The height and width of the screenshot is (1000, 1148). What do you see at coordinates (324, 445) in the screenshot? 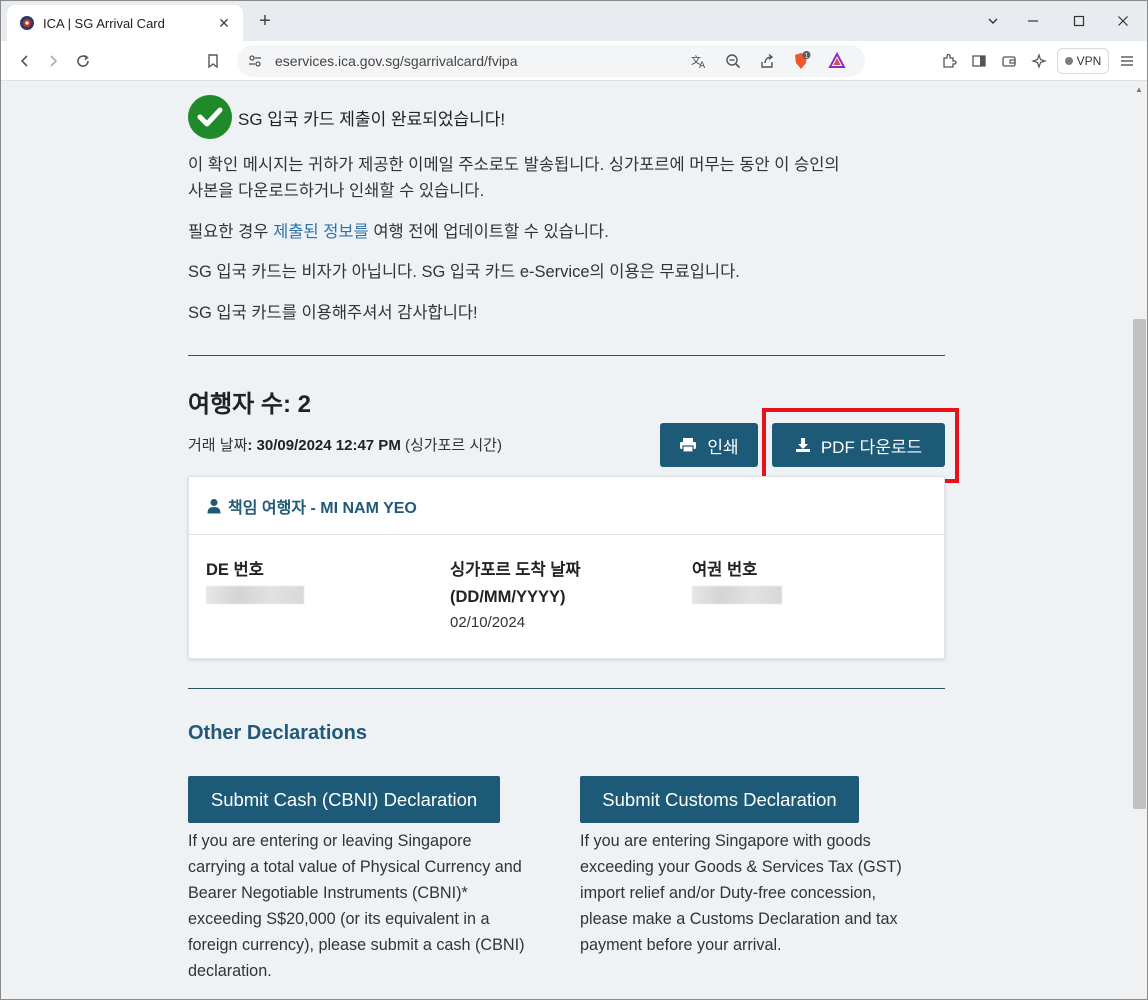
I see `transaction-date-value: : 30/09/2024 12:47 PM` at bounding box center [324, 445].